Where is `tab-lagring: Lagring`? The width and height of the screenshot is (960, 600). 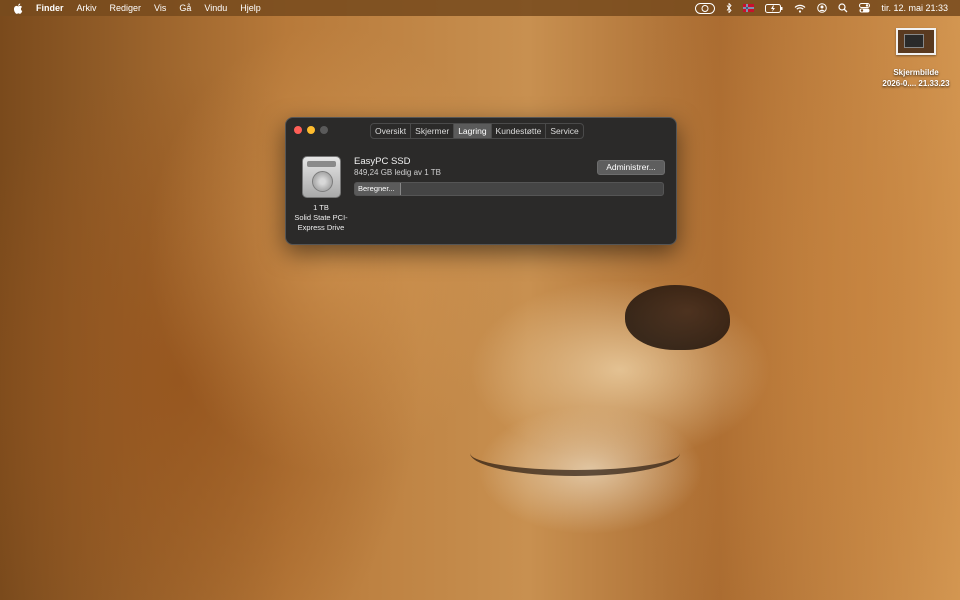
tab-lagring: Lagring is located at coordinates (473, 131).